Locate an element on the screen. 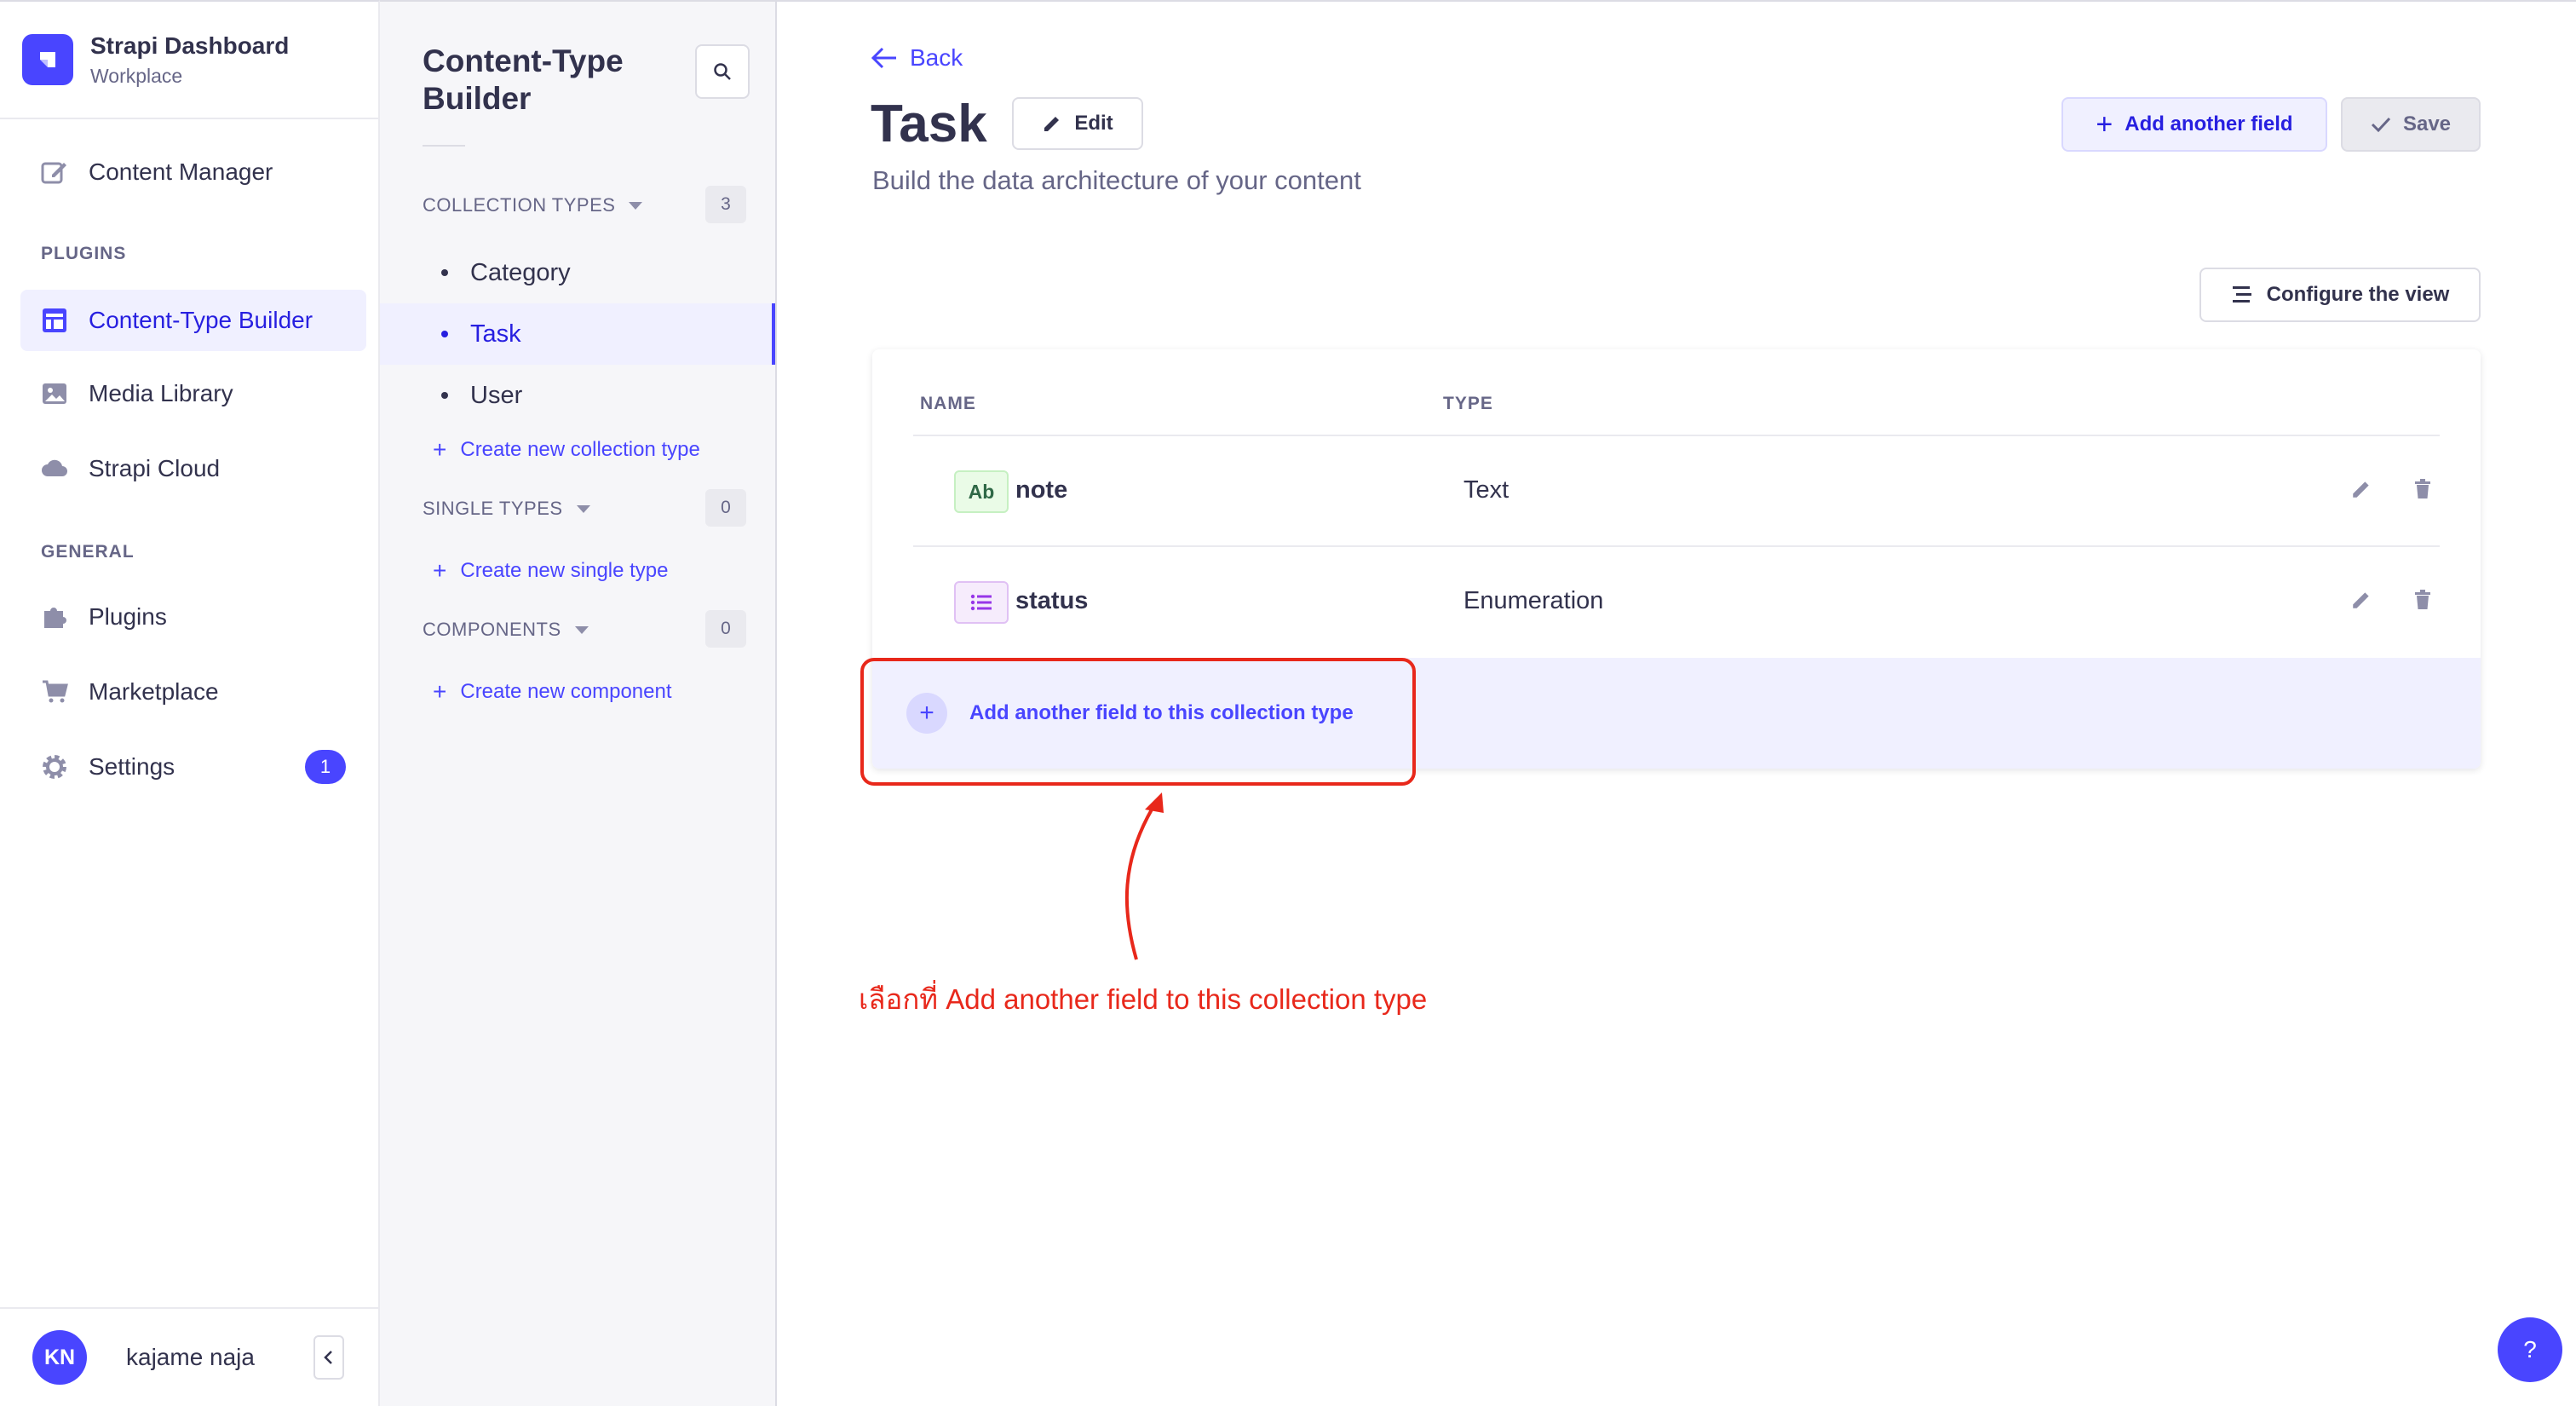 This screenshot has height=1406, width=2576. table-row: Ab note Text is located at coordinates (1677, 490).